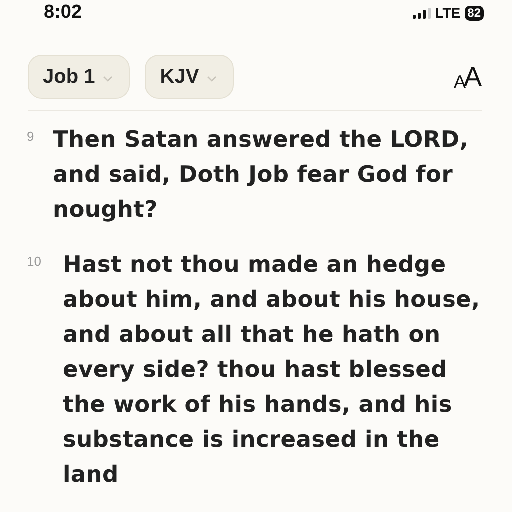  Describe the element at coordinates (468, 77) in the screenshot. I see `text-size-button: AA` at that location.